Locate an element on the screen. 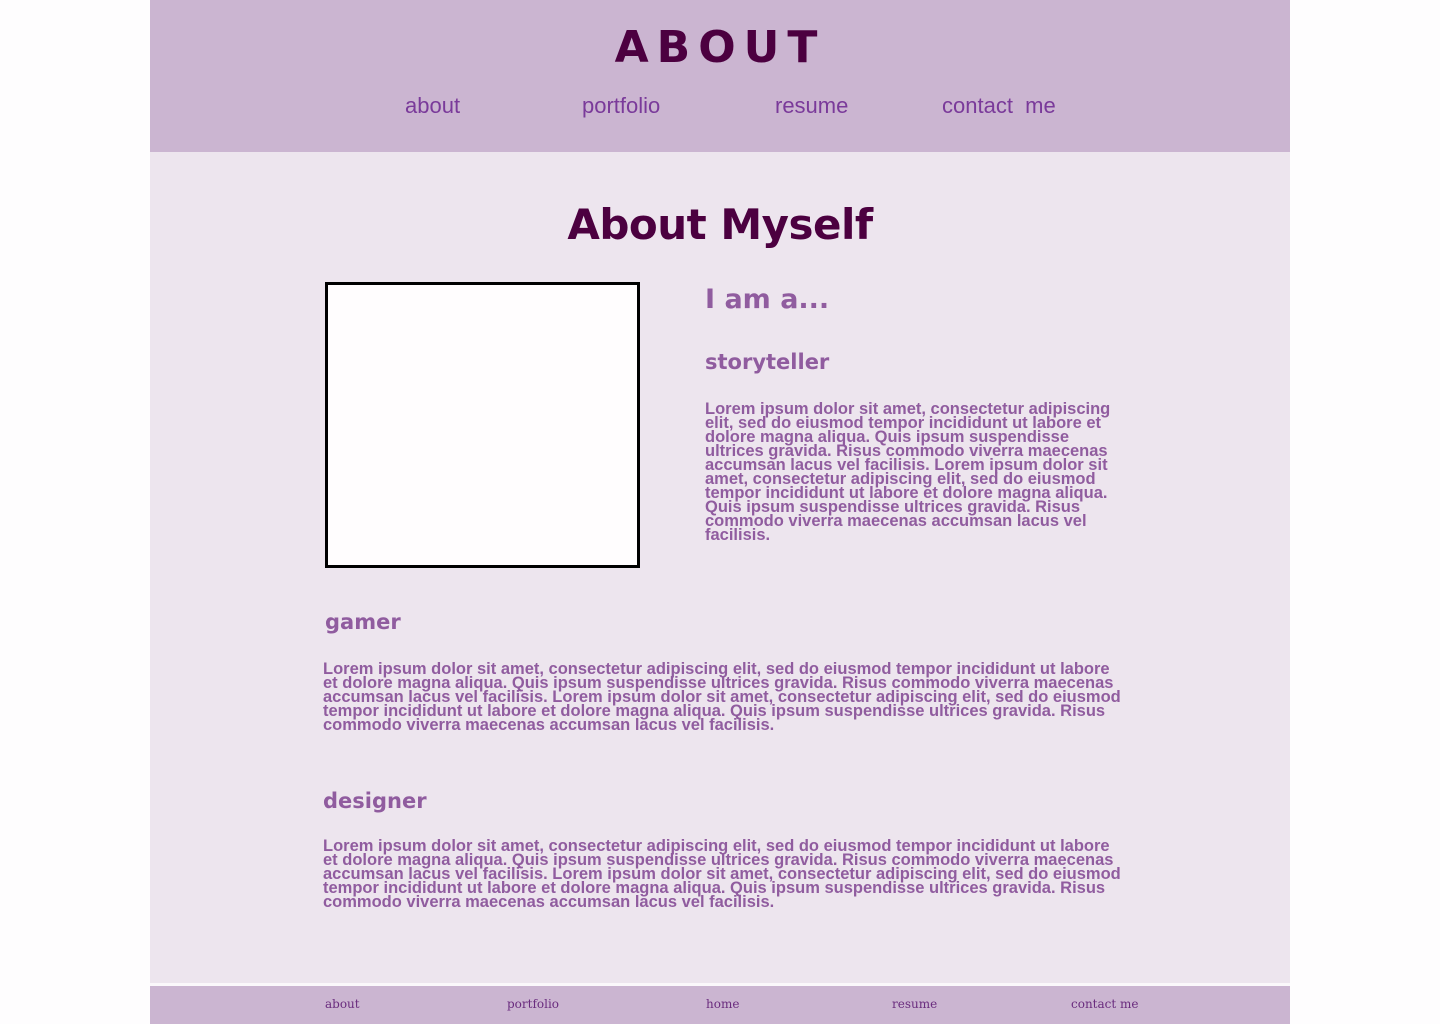  section-heading-designer: designer is located at coordinates (375, 801).